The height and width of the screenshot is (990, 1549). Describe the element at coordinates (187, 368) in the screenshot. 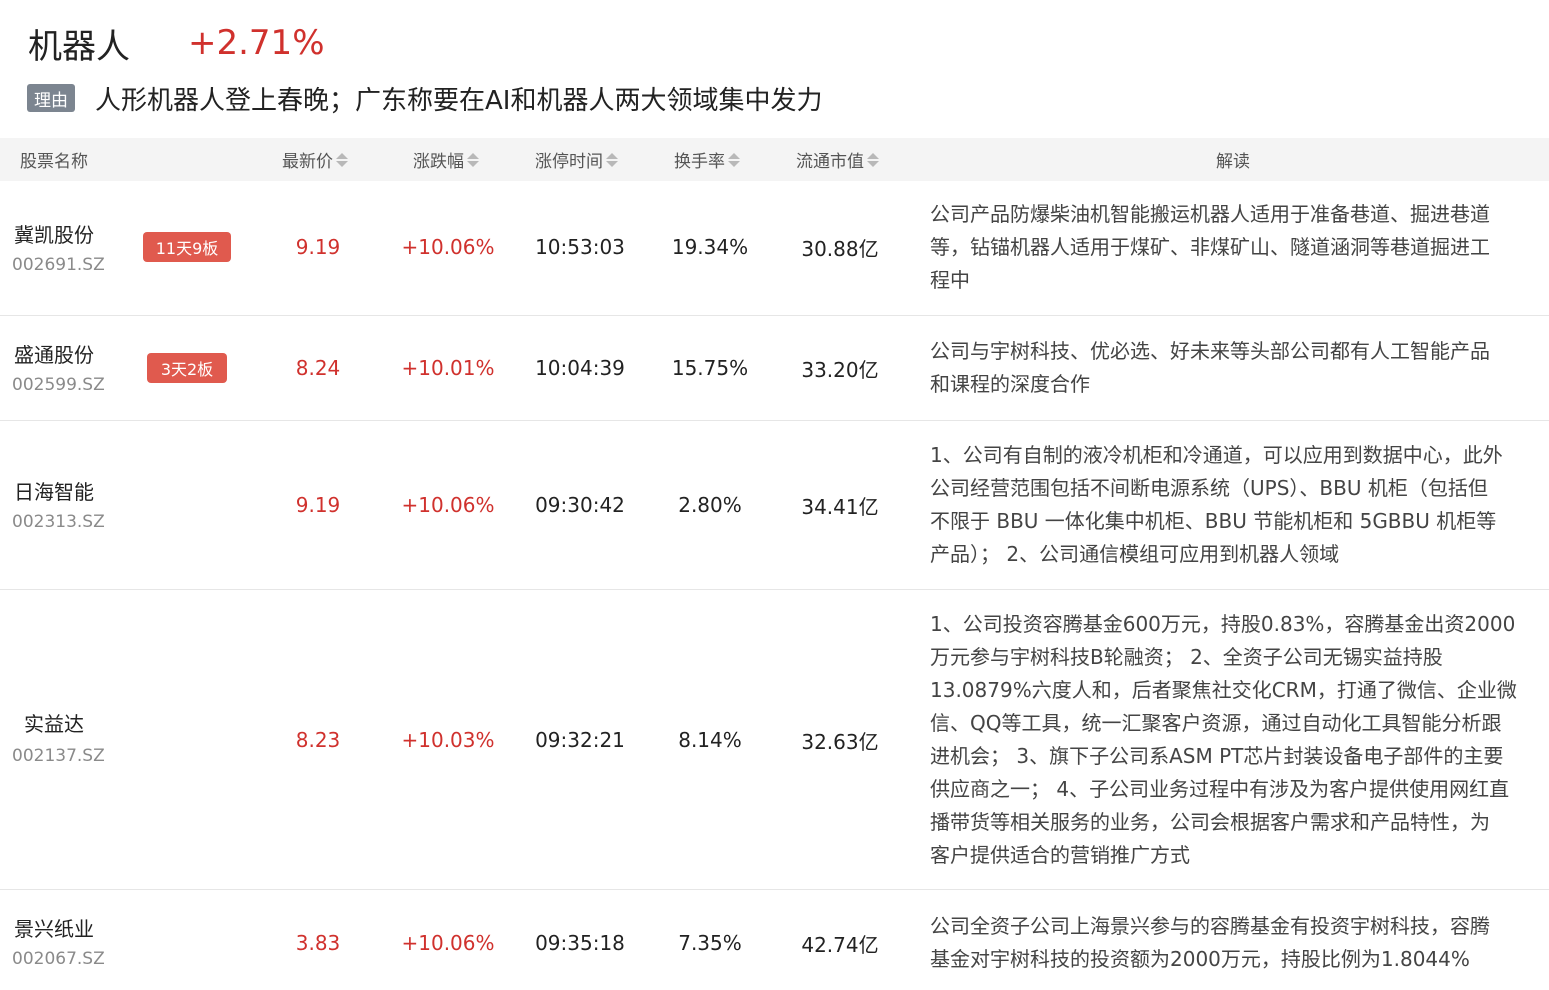

I see `board-count-badge: 3天2板` at that location.